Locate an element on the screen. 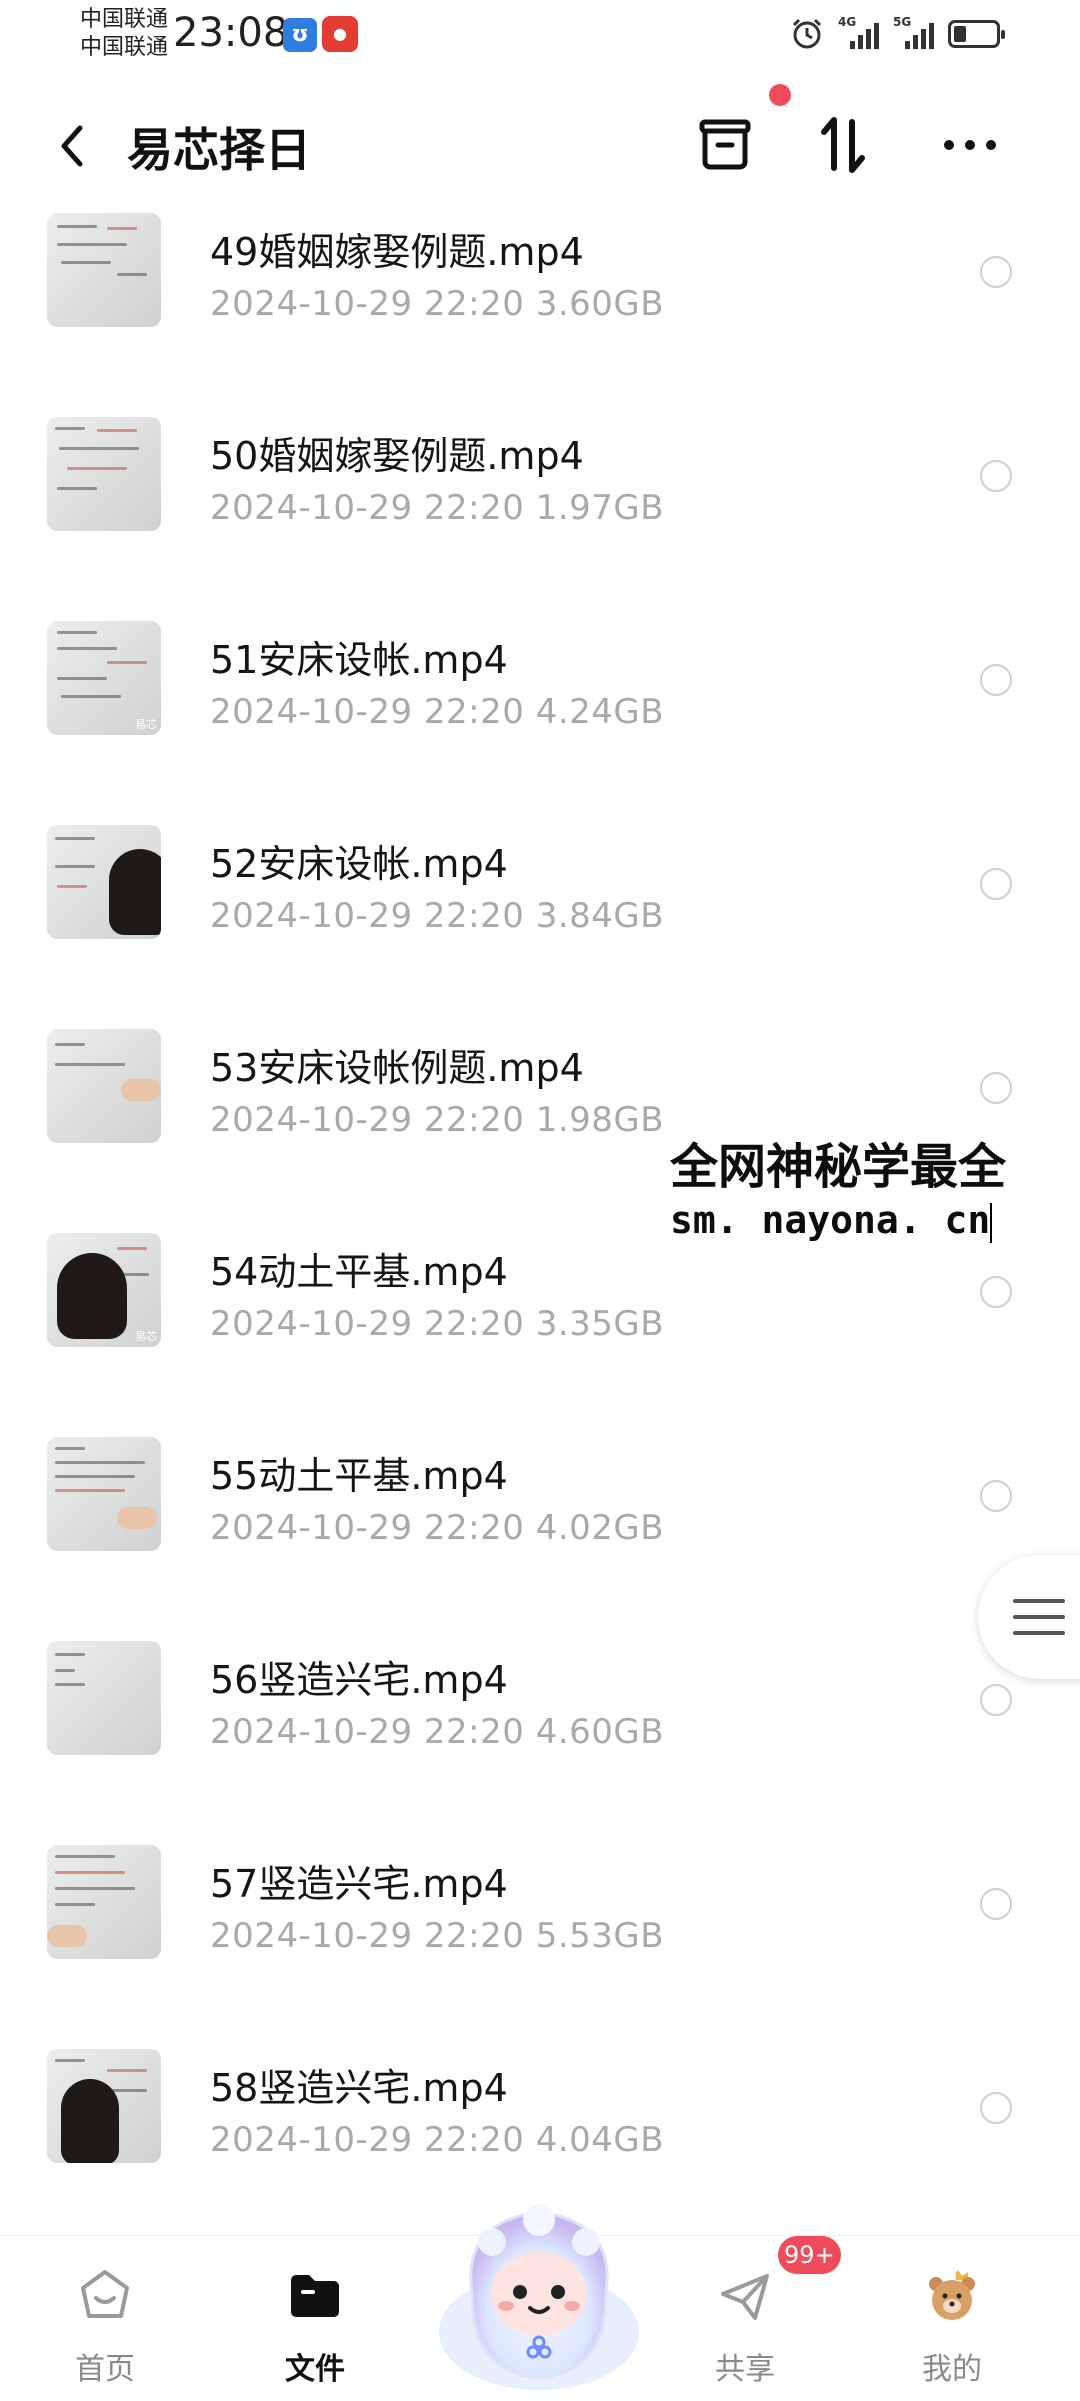 The width and height of the screenshot is (1080, 2401). watermark-overlay: 全网神秘学最全 sm. nayona. cn is located at coordinates (875, 1191).